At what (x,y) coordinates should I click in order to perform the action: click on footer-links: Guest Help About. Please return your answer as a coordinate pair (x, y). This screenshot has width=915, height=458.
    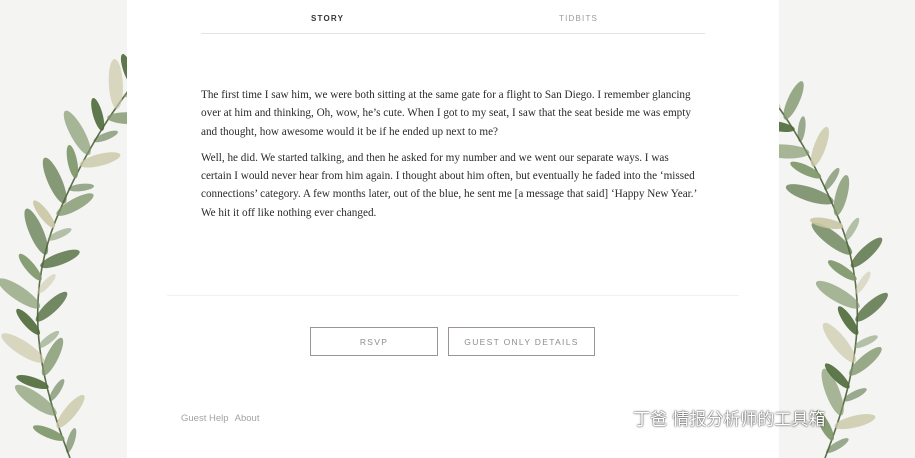
    Looking at the image, I should click on (222, 418).